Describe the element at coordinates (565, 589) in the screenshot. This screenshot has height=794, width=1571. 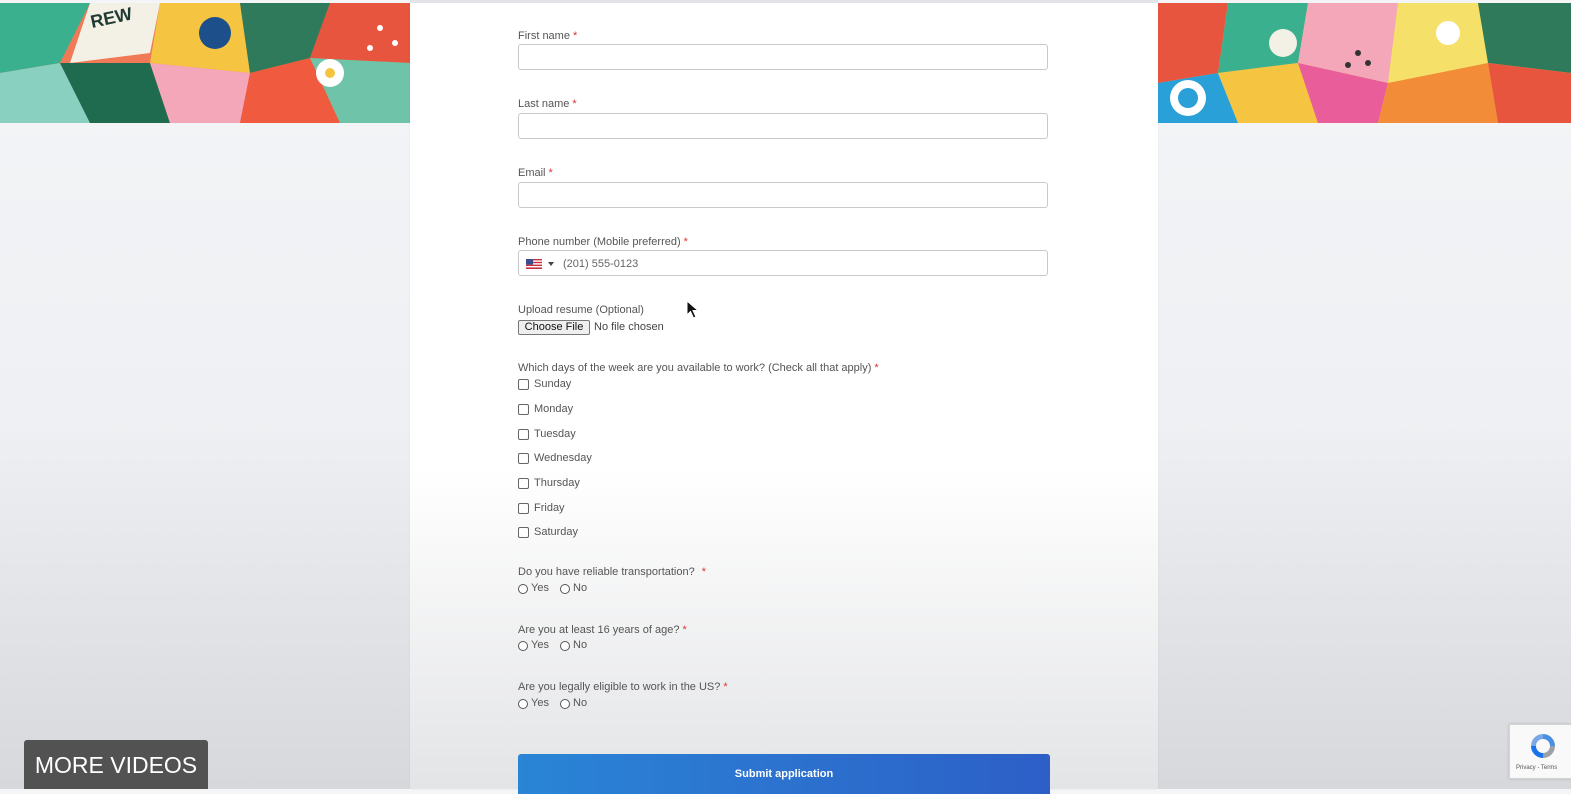
I see `transportation-no-radio` at that location.